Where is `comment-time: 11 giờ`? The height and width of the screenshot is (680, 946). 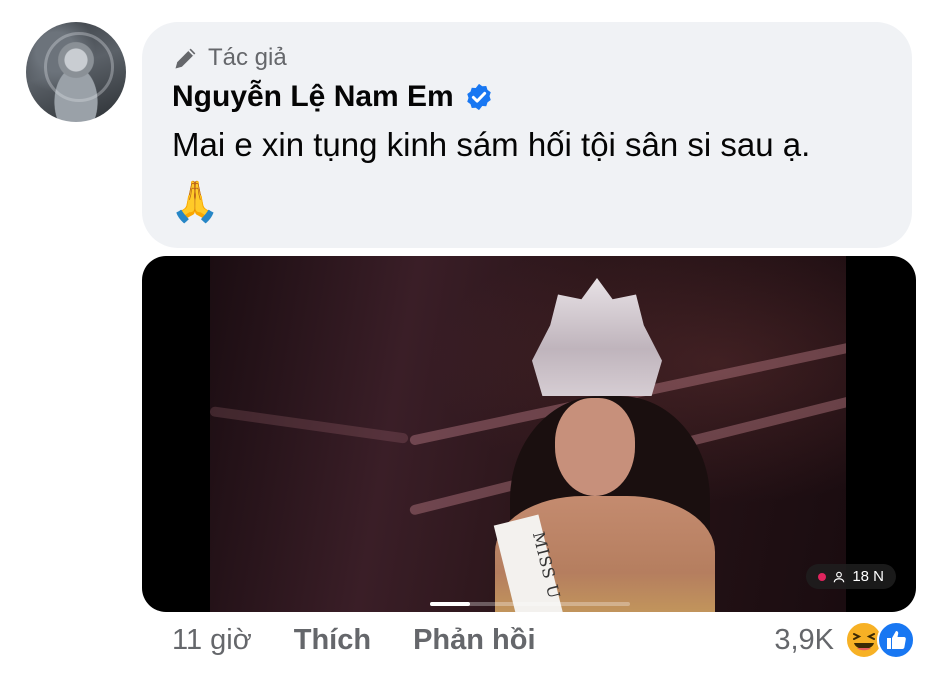
comment-time: 11 giờ is located at coordinates (212, 640).